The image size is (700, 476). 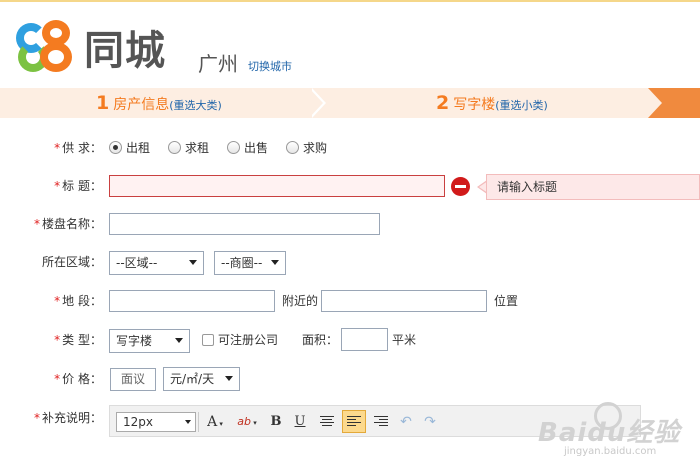 What do you see at coordinates (192, 301) in the screenshot?
I see `road-input` at bounding box center [192, 301].